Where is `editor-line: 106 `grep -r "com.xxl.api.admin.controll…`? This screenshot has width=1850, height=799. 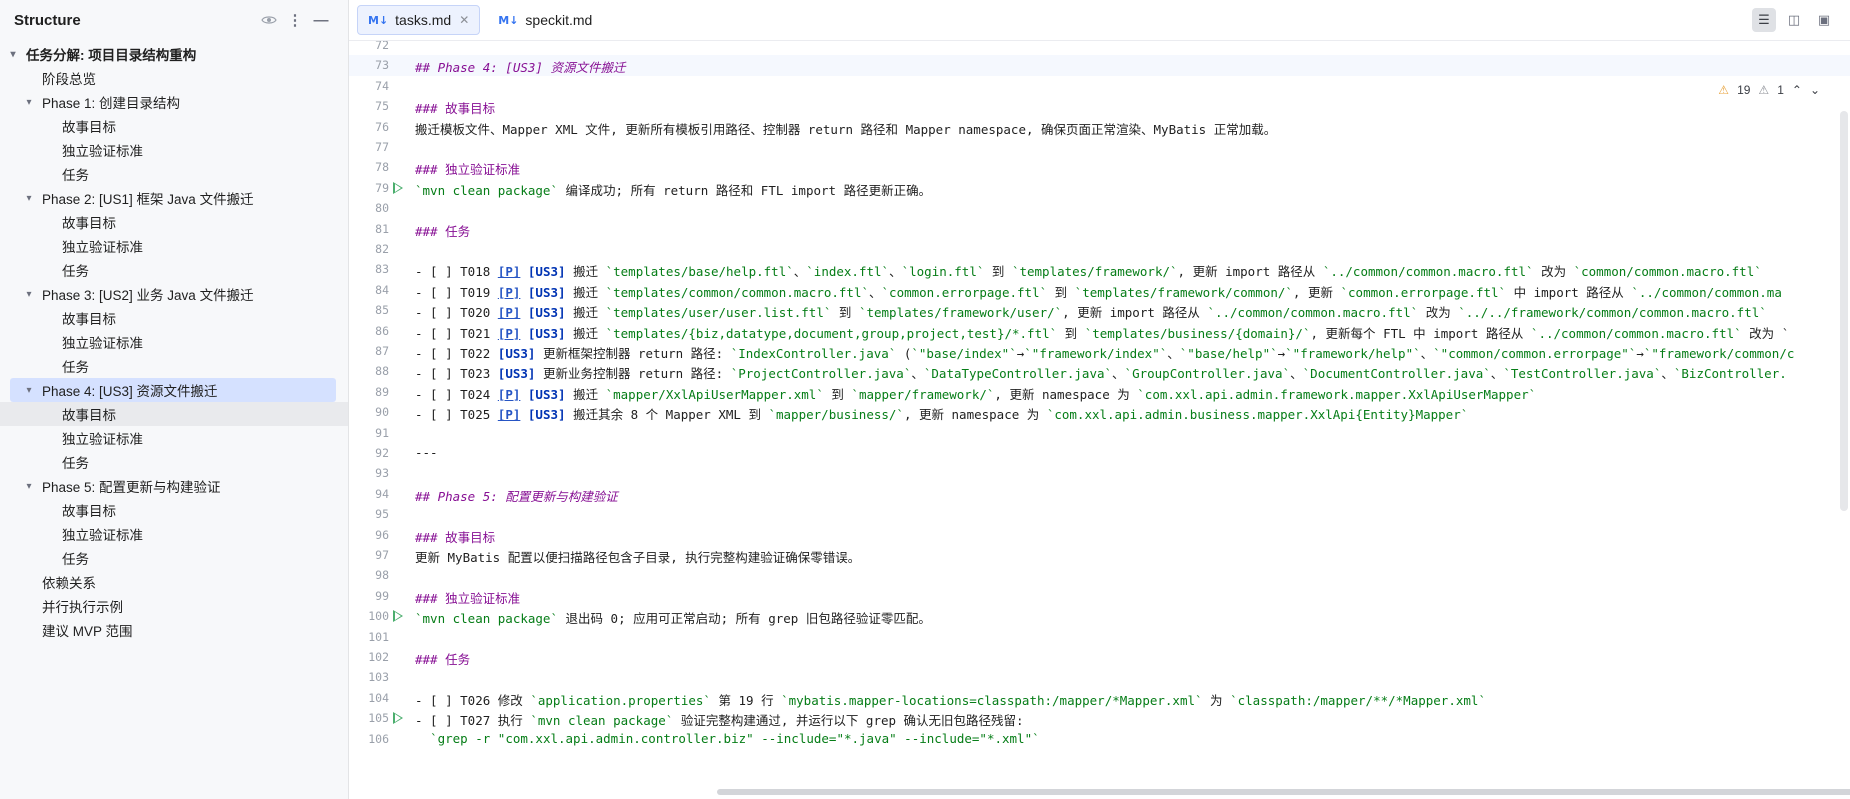
editor-line: 106 `grep -r "com.xxl.api.admin.controll… is located at coordinates (1099, 739).